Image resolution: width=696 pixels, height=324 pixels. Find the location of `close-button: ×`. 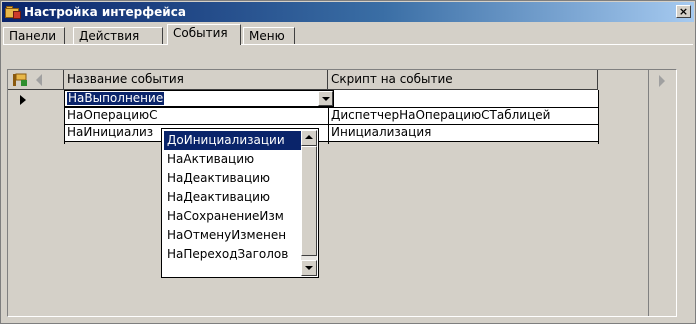

close-button: × is located at coordinates (683, 11).